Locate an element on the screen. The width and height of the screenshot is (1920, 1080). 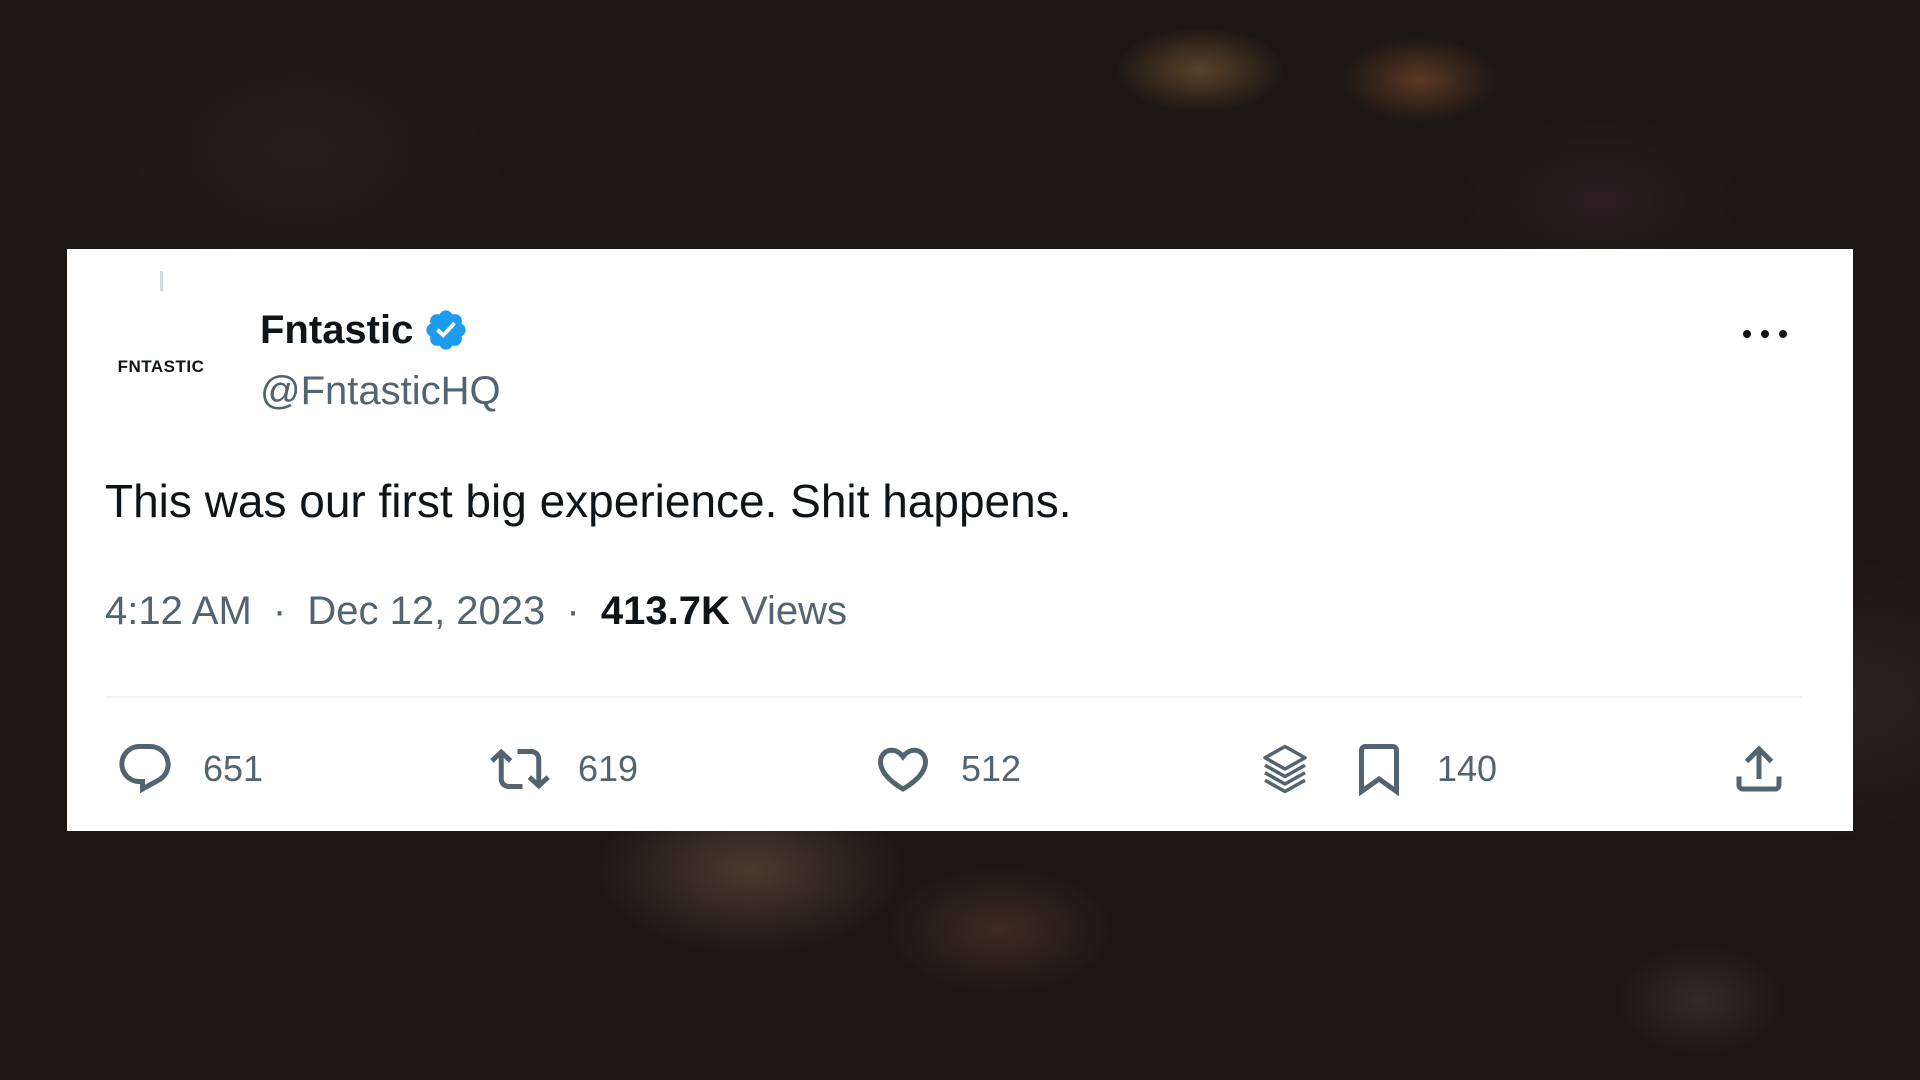
author-handle: @FntasticHQ is located at coordinates (380, 391).